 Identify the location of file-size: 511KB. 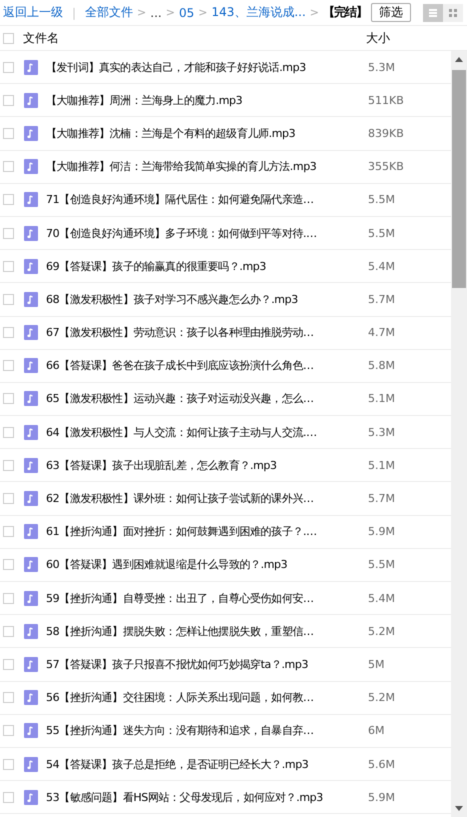
(386, 100).